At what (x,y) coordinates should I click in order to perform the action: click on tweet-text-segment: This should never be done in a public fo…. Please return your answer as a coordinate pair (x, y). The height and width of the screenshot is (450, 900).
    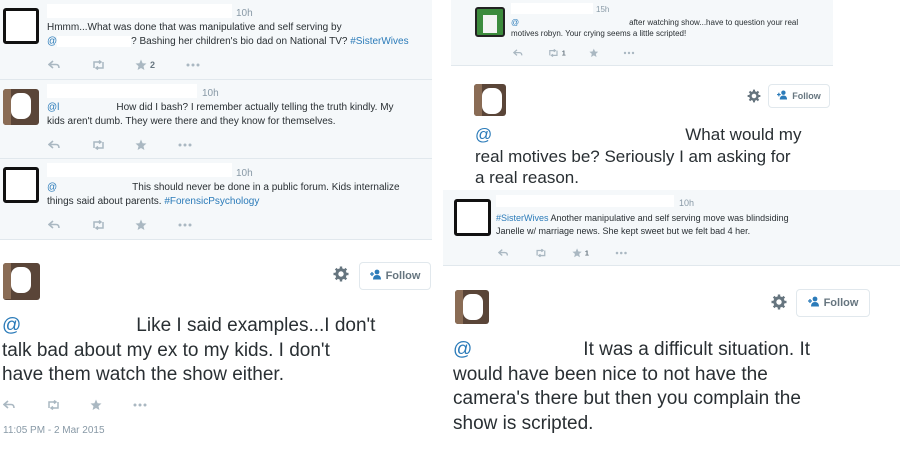
    Looking at the image, I should click on (266, 187).